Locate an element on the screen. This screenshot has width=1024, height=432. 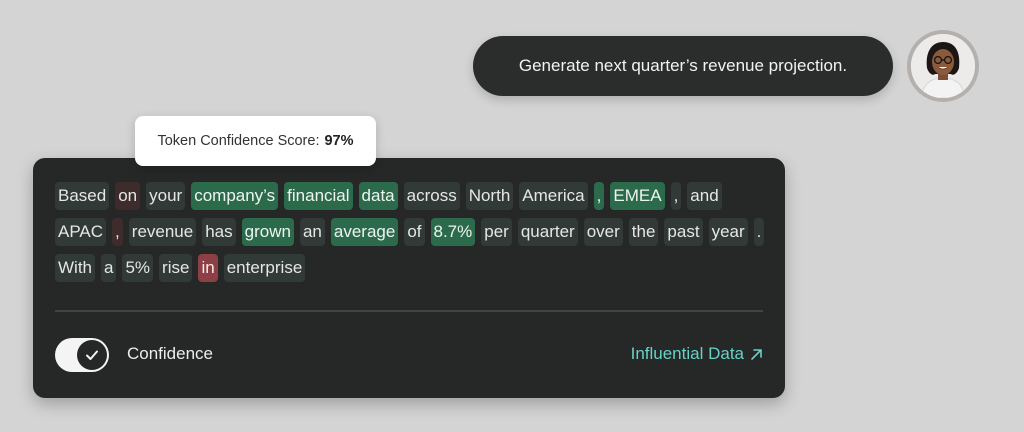
divider is located at coordinates (409, 311).